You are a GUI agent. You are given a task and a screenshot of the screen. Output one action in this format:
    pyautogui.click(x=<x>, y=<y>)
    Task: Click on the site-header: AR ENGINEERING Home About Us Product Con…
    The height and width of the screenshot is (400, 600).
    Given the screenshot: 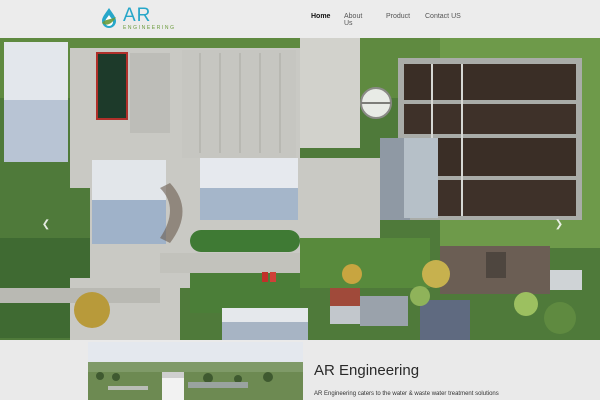 What is the action you would take?
    pyautogui.click(x=300, y=19)
    